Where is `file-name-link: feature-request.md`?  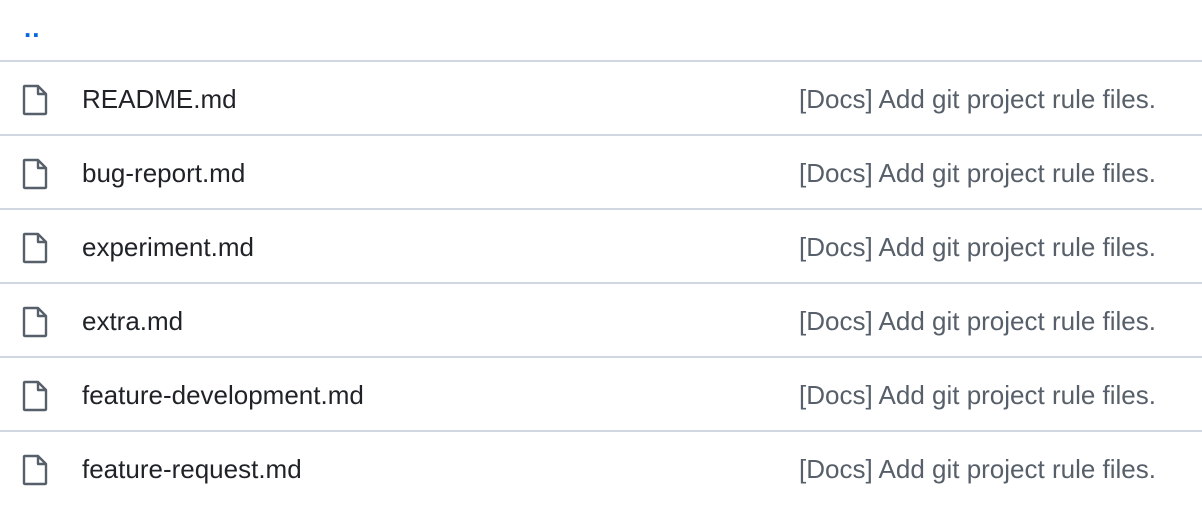 file-name-link: feature-request.md is located at coordinates (192, 469).